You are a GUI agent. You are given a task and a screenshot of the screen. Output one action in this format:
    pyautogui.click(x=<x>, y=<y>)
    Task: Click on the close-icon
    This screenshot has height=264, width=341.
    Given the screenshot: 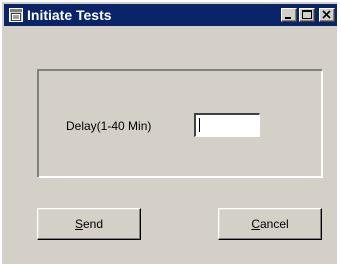 What is the action you would take?
    pyautogui.click(x=326, y=14)
    